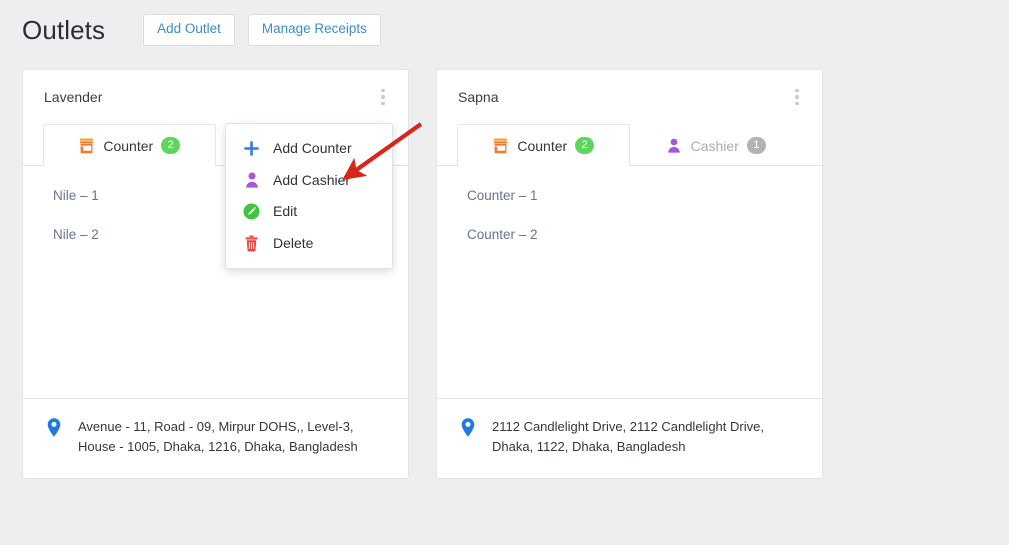 The height and width of the screenshot is (545, 1009). I want to click on trash-icon, so click(251, 243).